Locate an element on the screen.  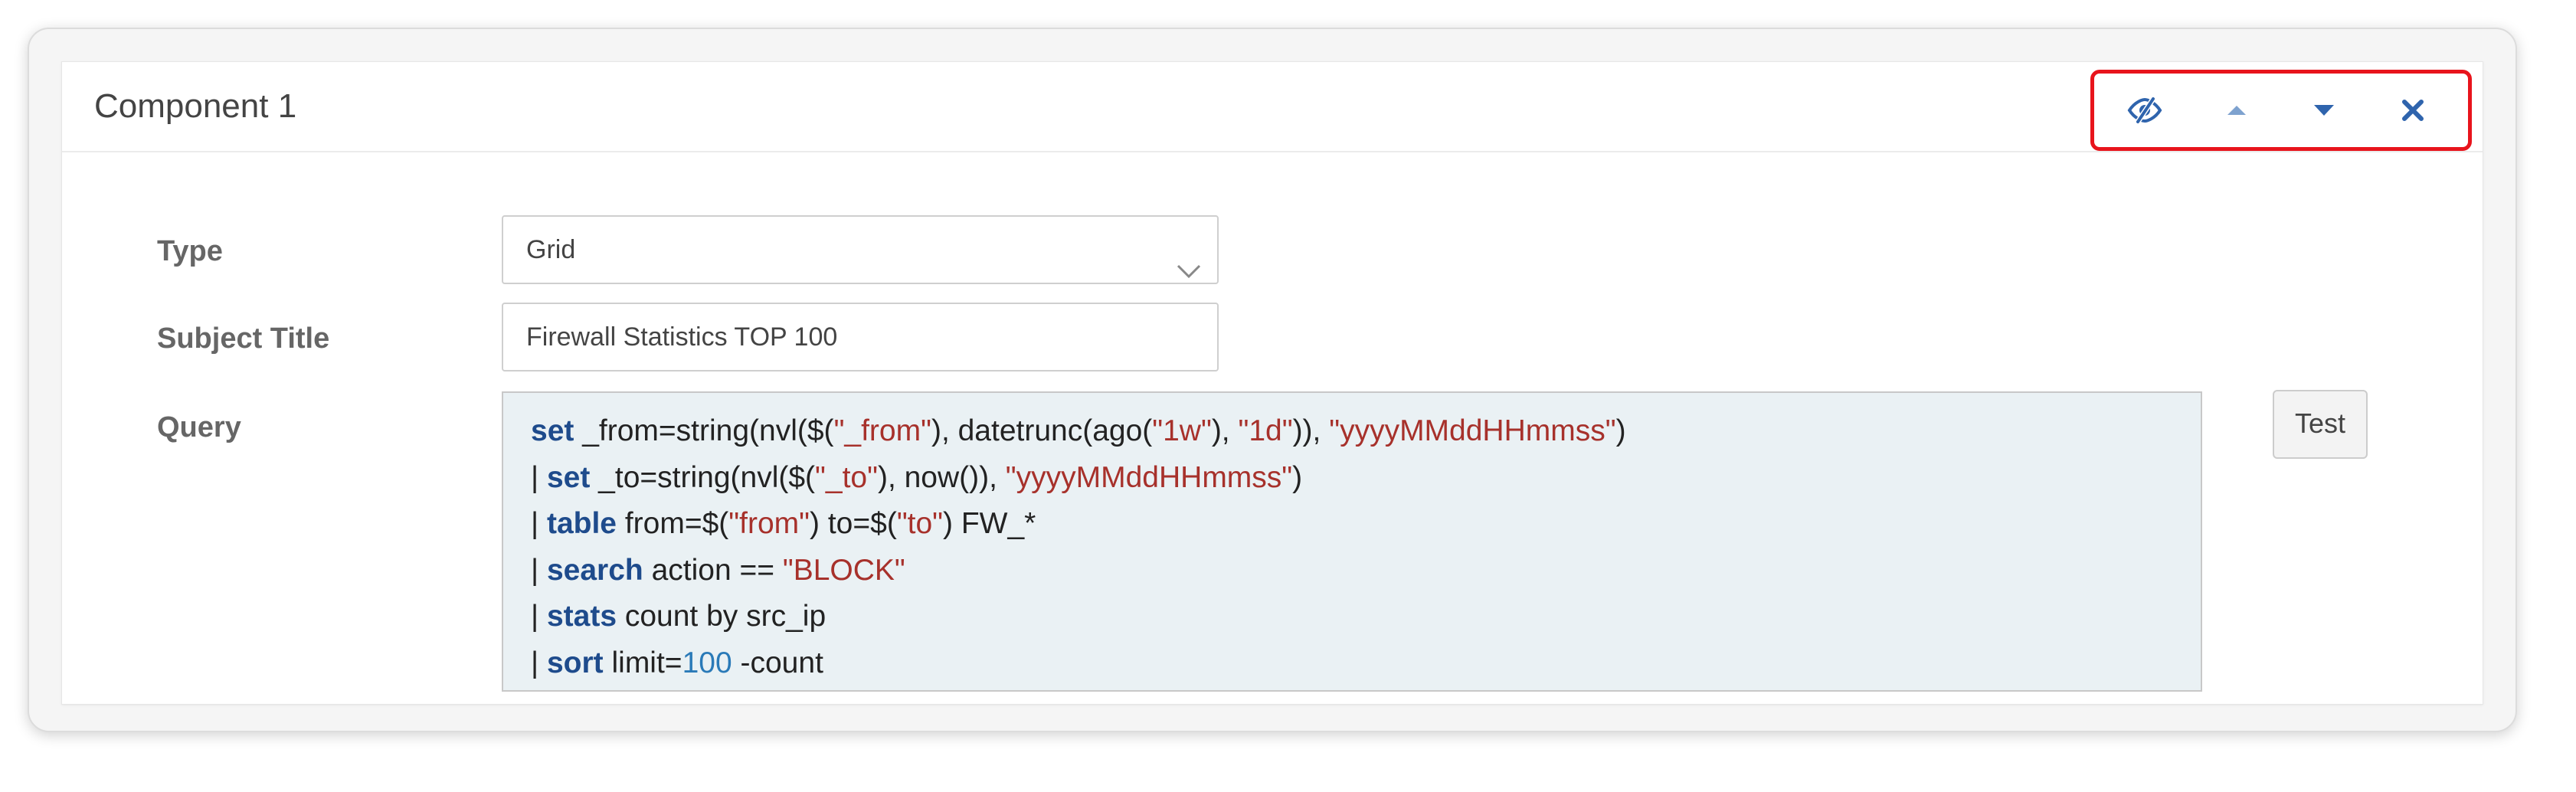
component-toolbar is located at coordinates (2281, 110).